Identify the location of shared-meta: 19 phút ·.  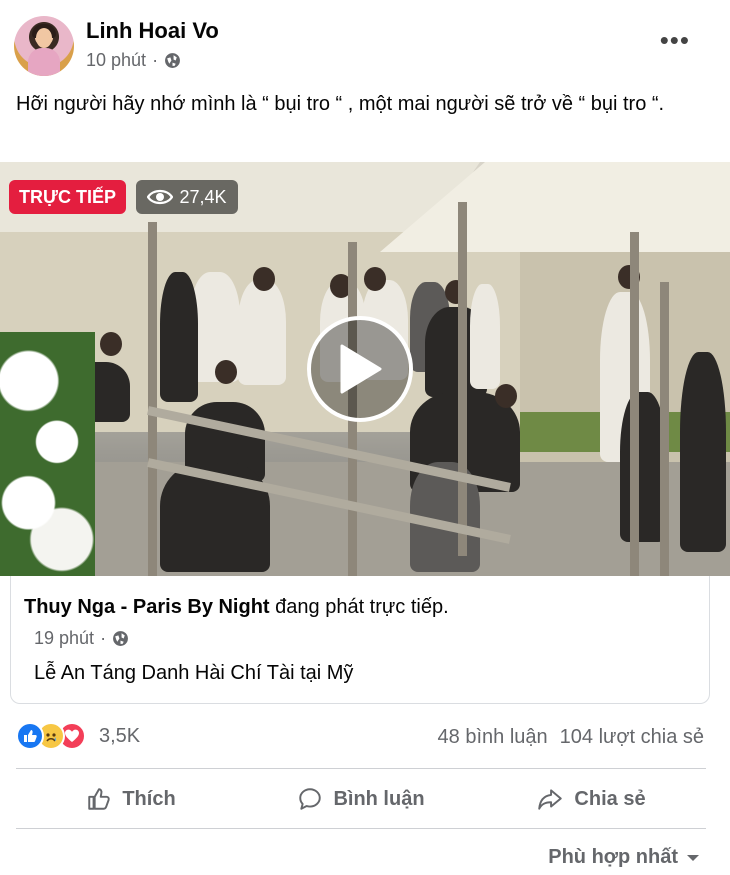
(81, 638).